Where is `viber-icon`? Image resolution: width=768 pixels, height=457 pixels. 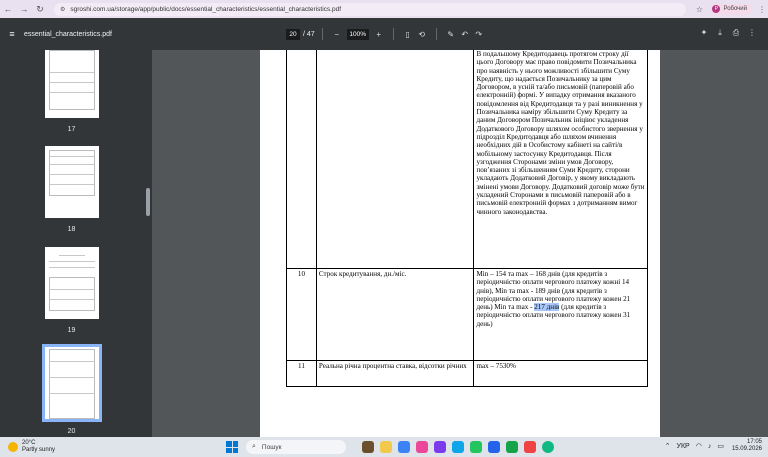
viber-icon is located at coordinates (440, 447).